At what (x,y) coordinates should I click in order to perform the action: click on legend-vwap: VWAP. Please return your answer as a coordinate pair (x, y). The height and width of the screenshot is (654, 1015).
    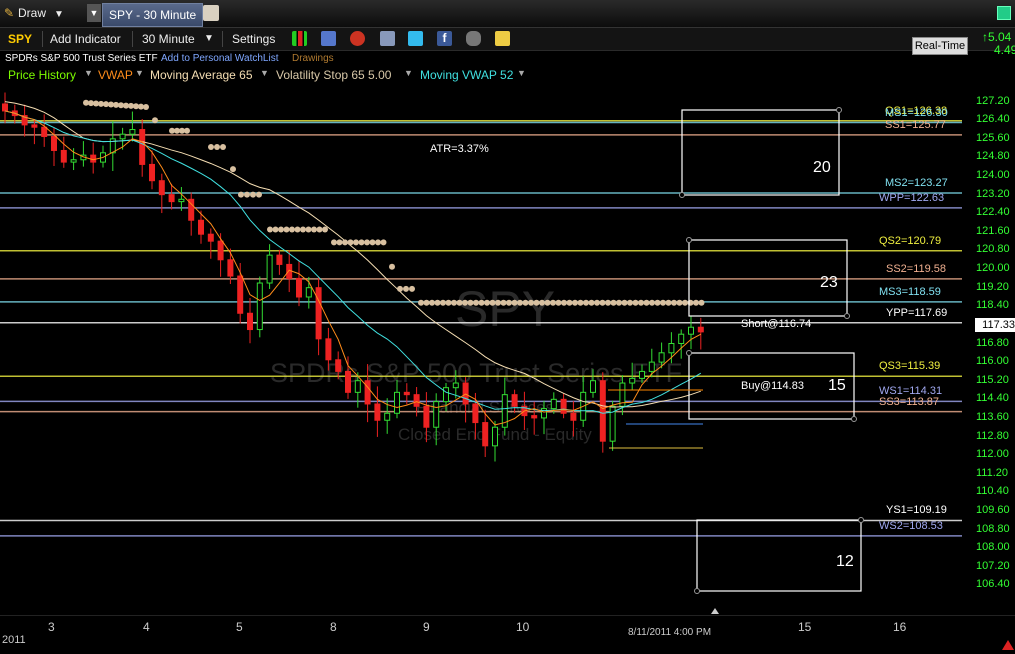
    Looking at the image, I should click on (115, 75).